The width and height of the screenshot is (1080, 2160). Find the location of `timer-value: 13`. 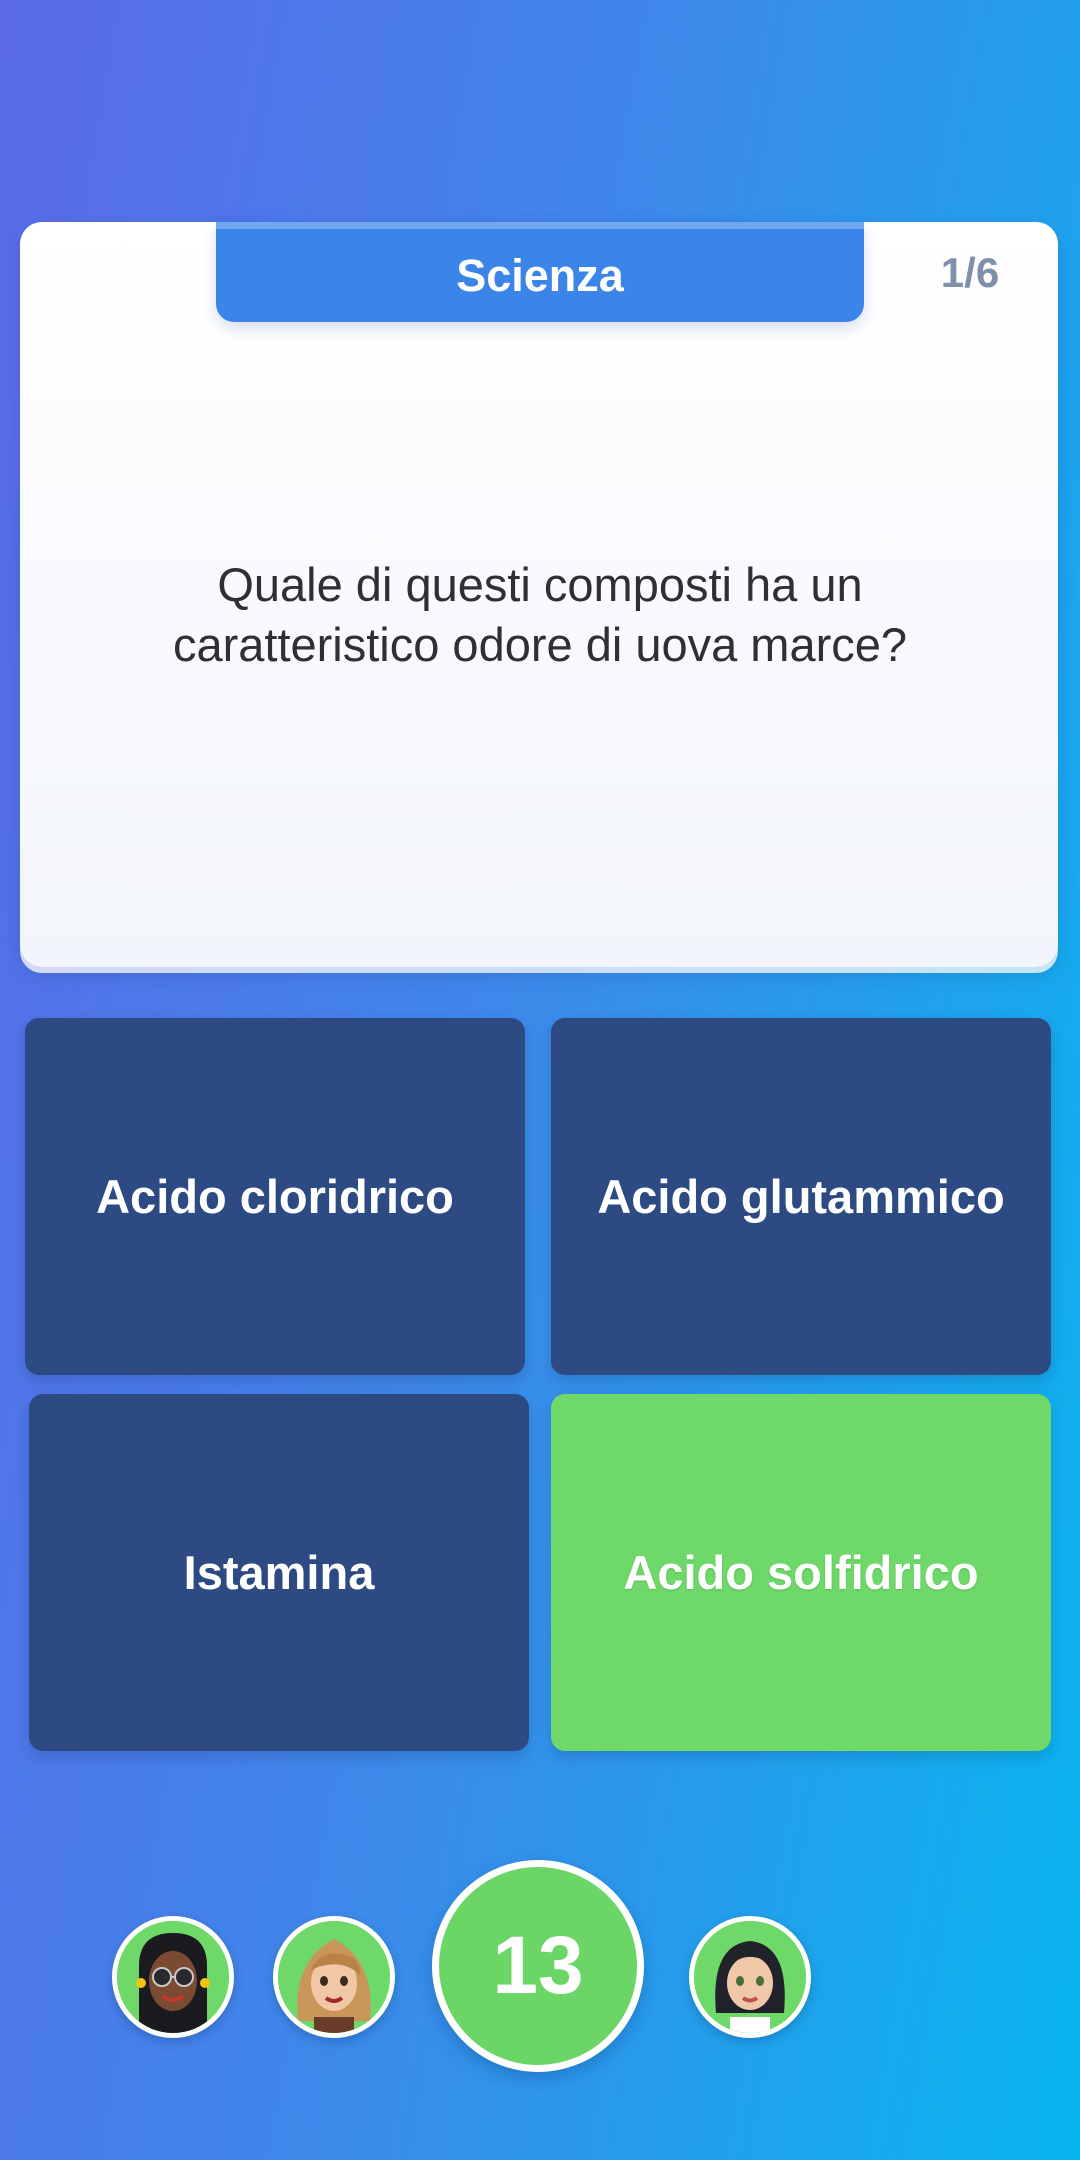

timer-value: 13 is located at coordinates (538, 1965).